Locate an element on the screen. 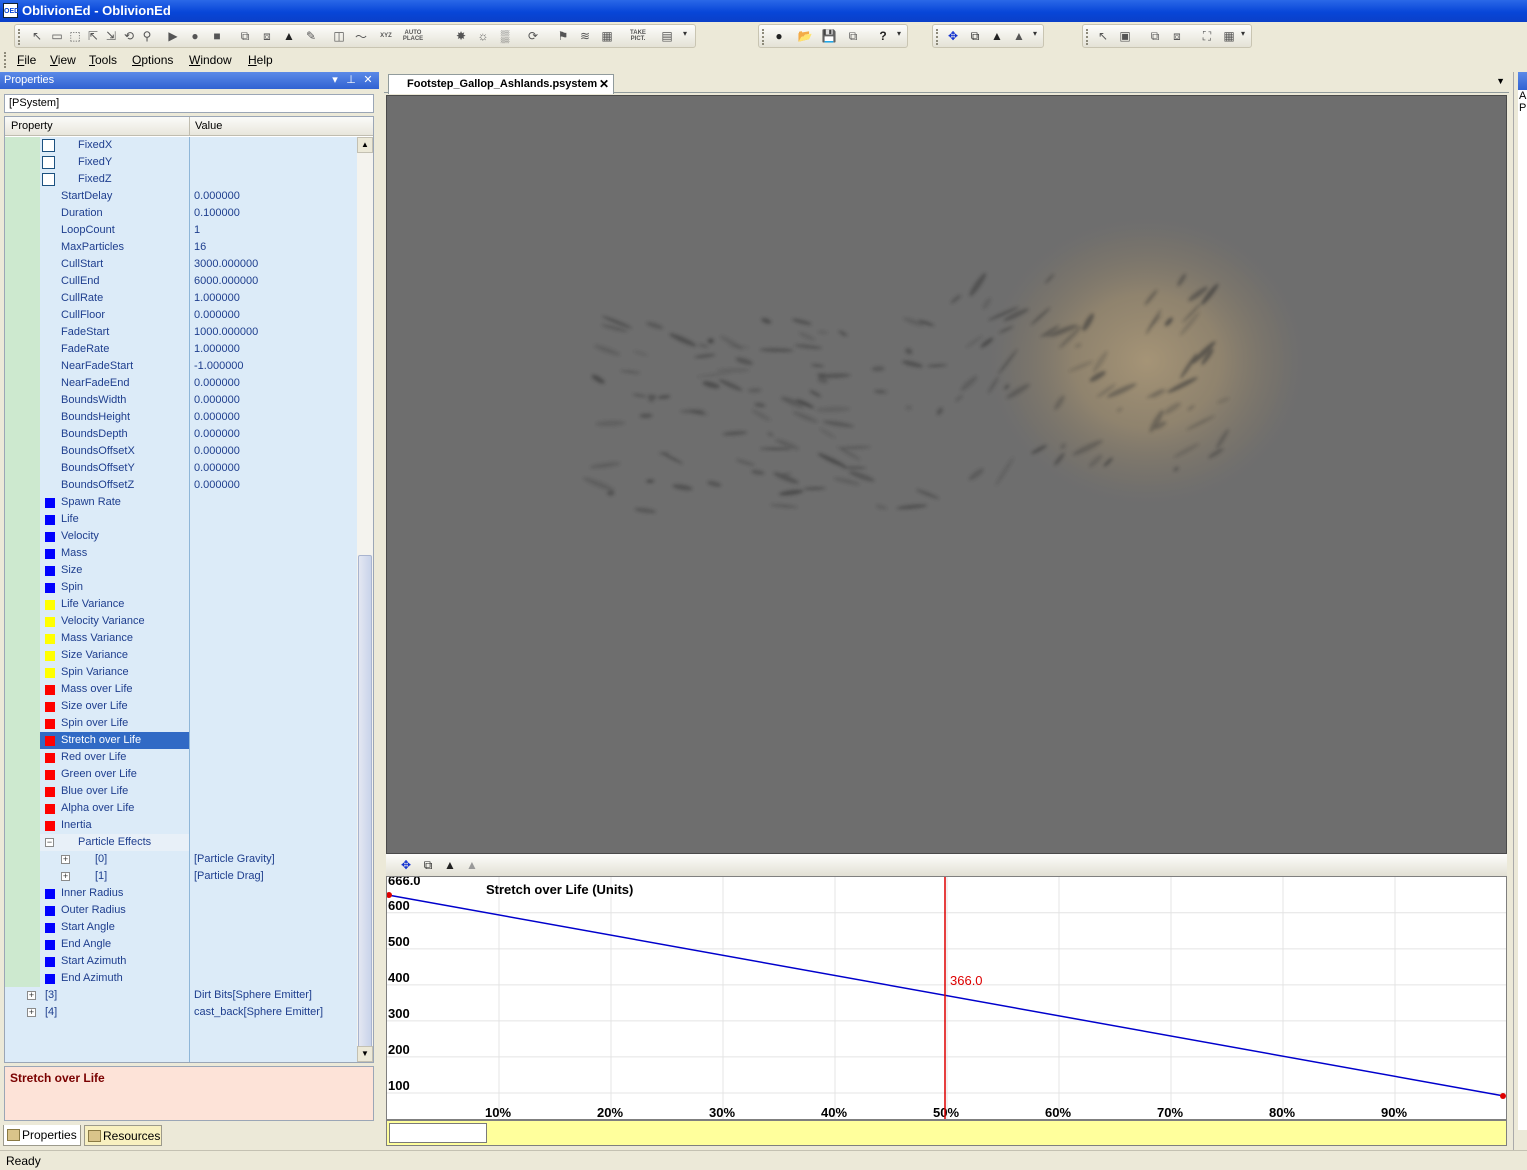 This screenshot has height=1170, width=1527. curve-key-end is located at coordinates (1503, 1096).